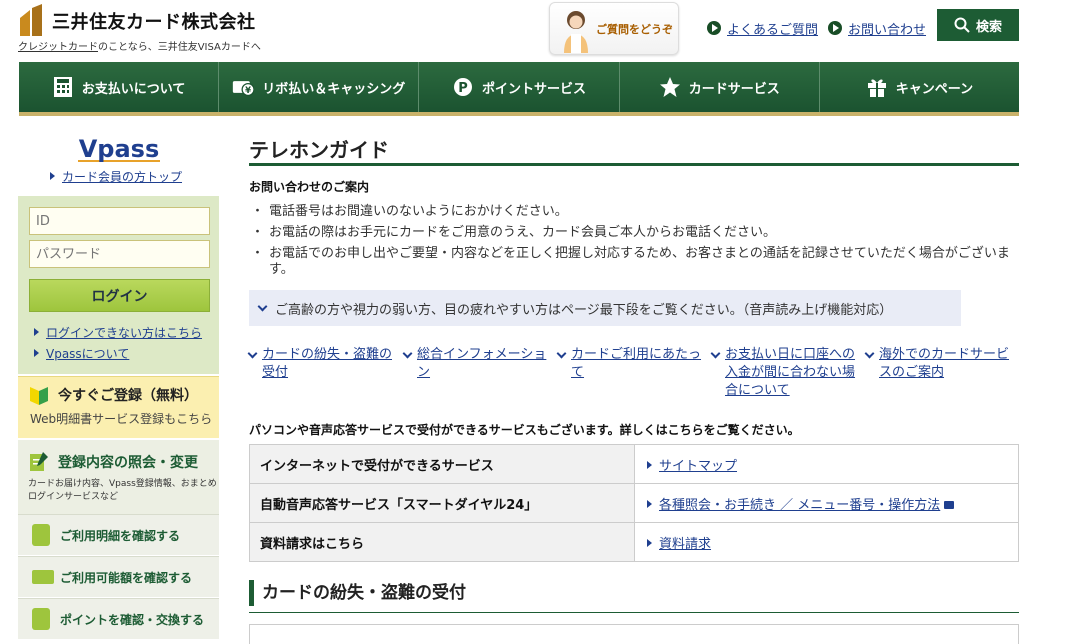 The height and width of the screenshot is (644, 1069). Describe the element at coordinates (122, 490) in the screenshot. I see `account-change-subtitle: カードお届け内容、Vpass登録情報、おまとめログインサービスなど` at that location.